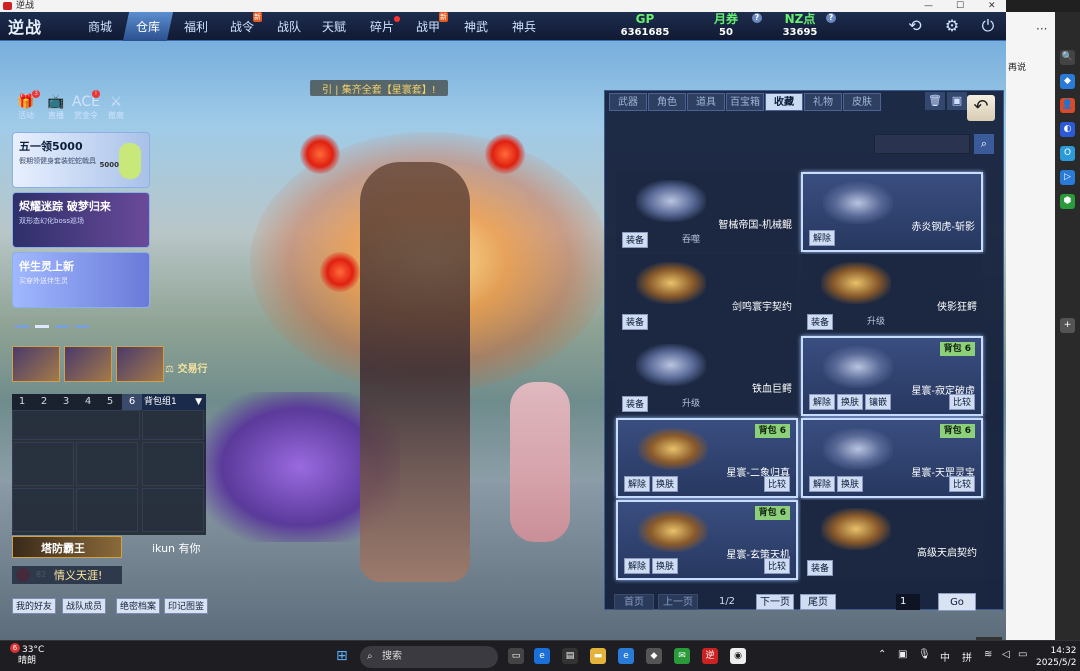  I want to click on minimize-button: —, so click(928, 6).